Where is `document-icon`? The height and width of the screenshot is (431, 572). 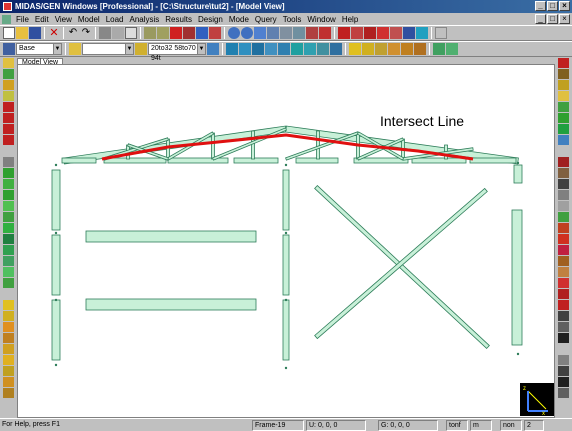 document-icon is located at coordinates (6, 19).